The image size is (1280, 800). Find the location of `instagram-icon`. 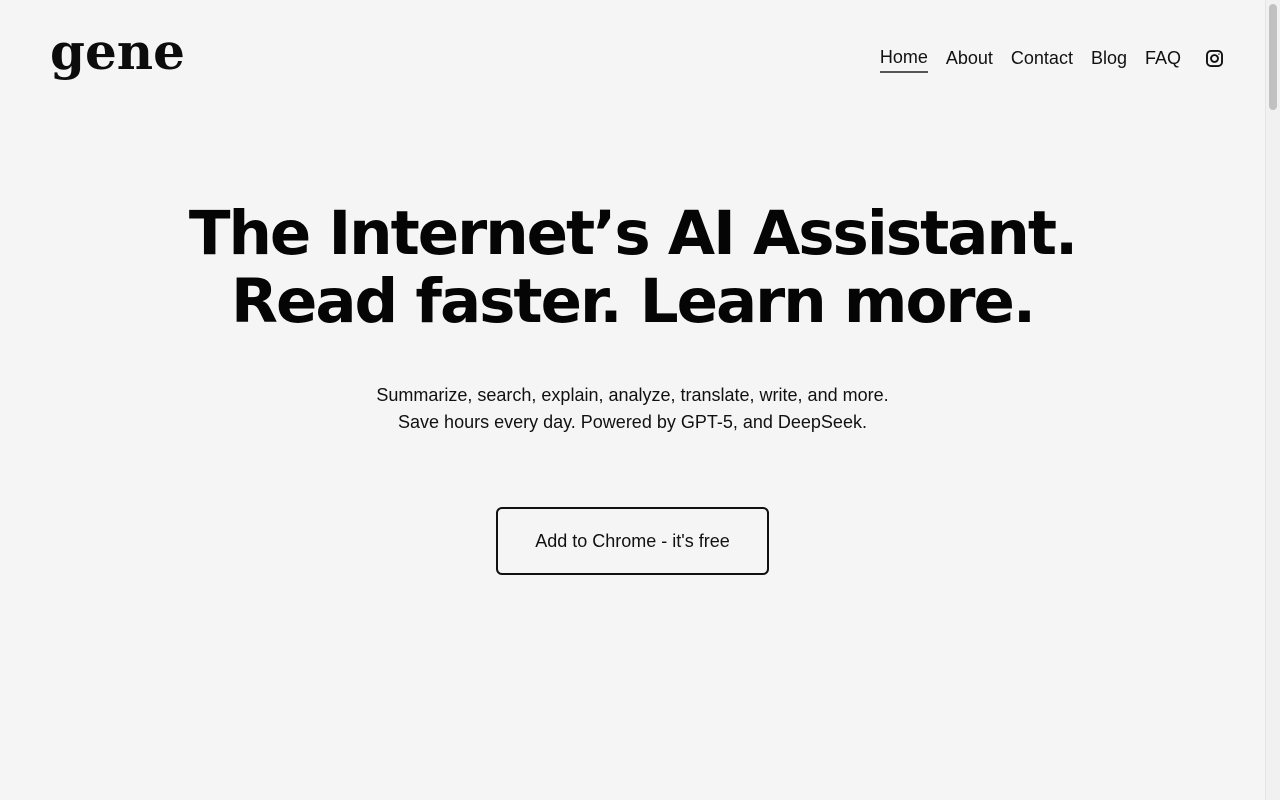

instagram-icon is located at coordinates (1214, 58).